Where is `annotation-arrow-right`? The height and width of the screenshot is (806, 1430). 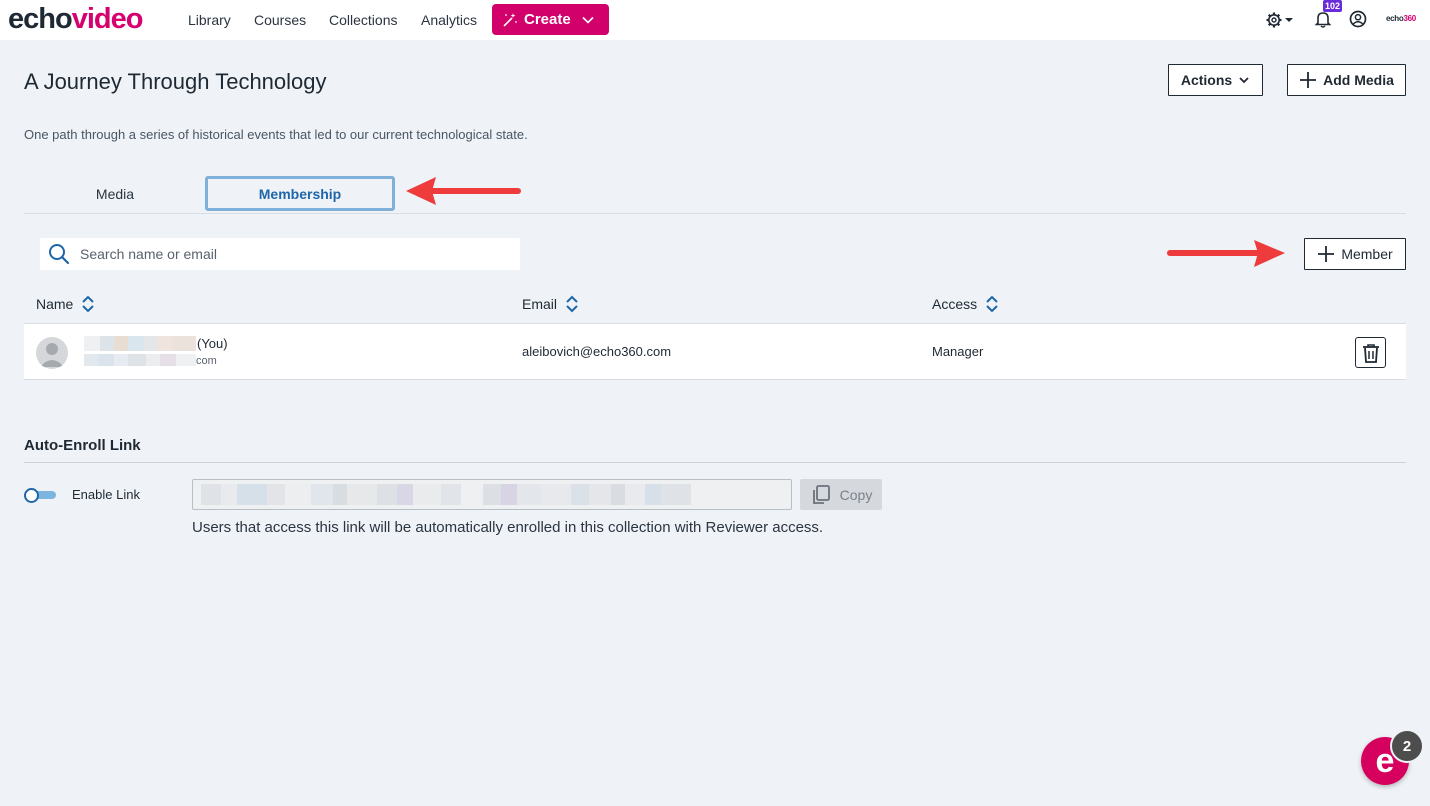
annotation-arrow-right is located at coordinates (1226, 253).